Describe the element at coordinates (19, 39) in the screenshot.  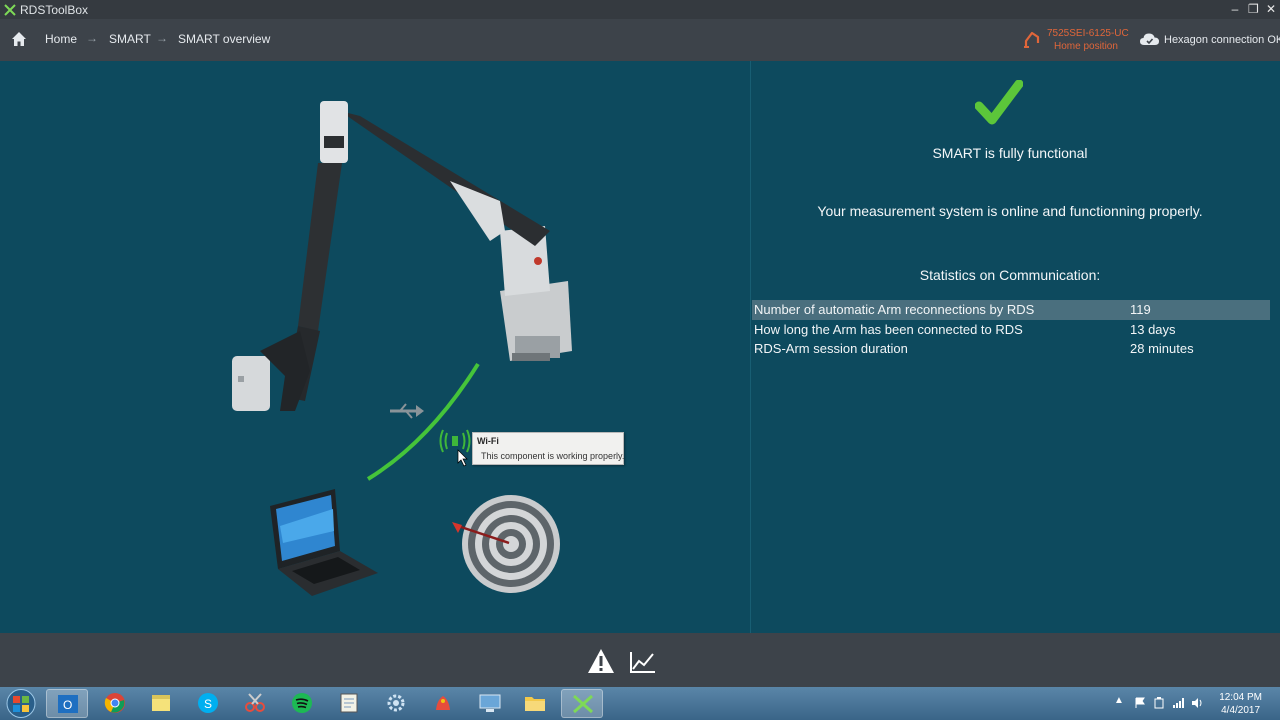
I see `home-icon` at that location.